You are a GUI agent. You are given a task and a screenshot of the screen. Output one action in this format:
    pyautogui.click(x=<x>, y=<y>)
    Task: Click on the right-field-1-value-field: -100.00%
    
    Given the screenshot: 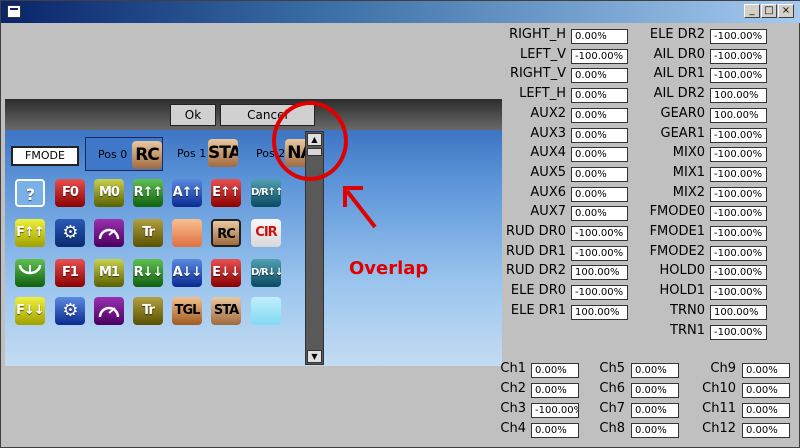 What is the action you would take?
    pyautogui.click(x=738, y=56)
    